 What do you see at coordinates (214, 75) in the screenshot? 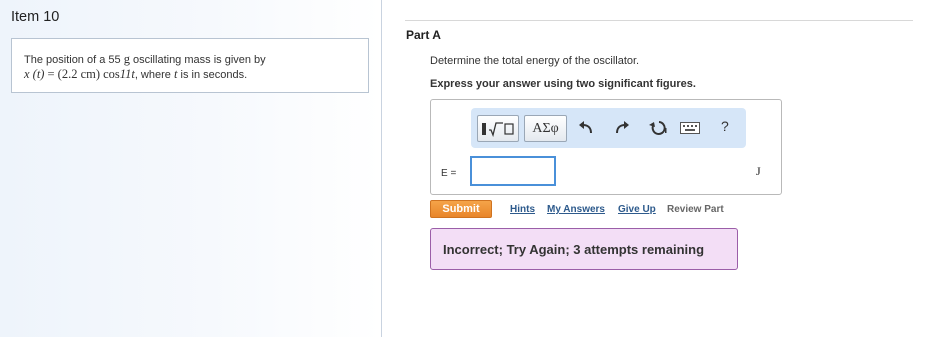
I see `problem-text-suffix: is in seconds.` at bounding box center [214, 75].